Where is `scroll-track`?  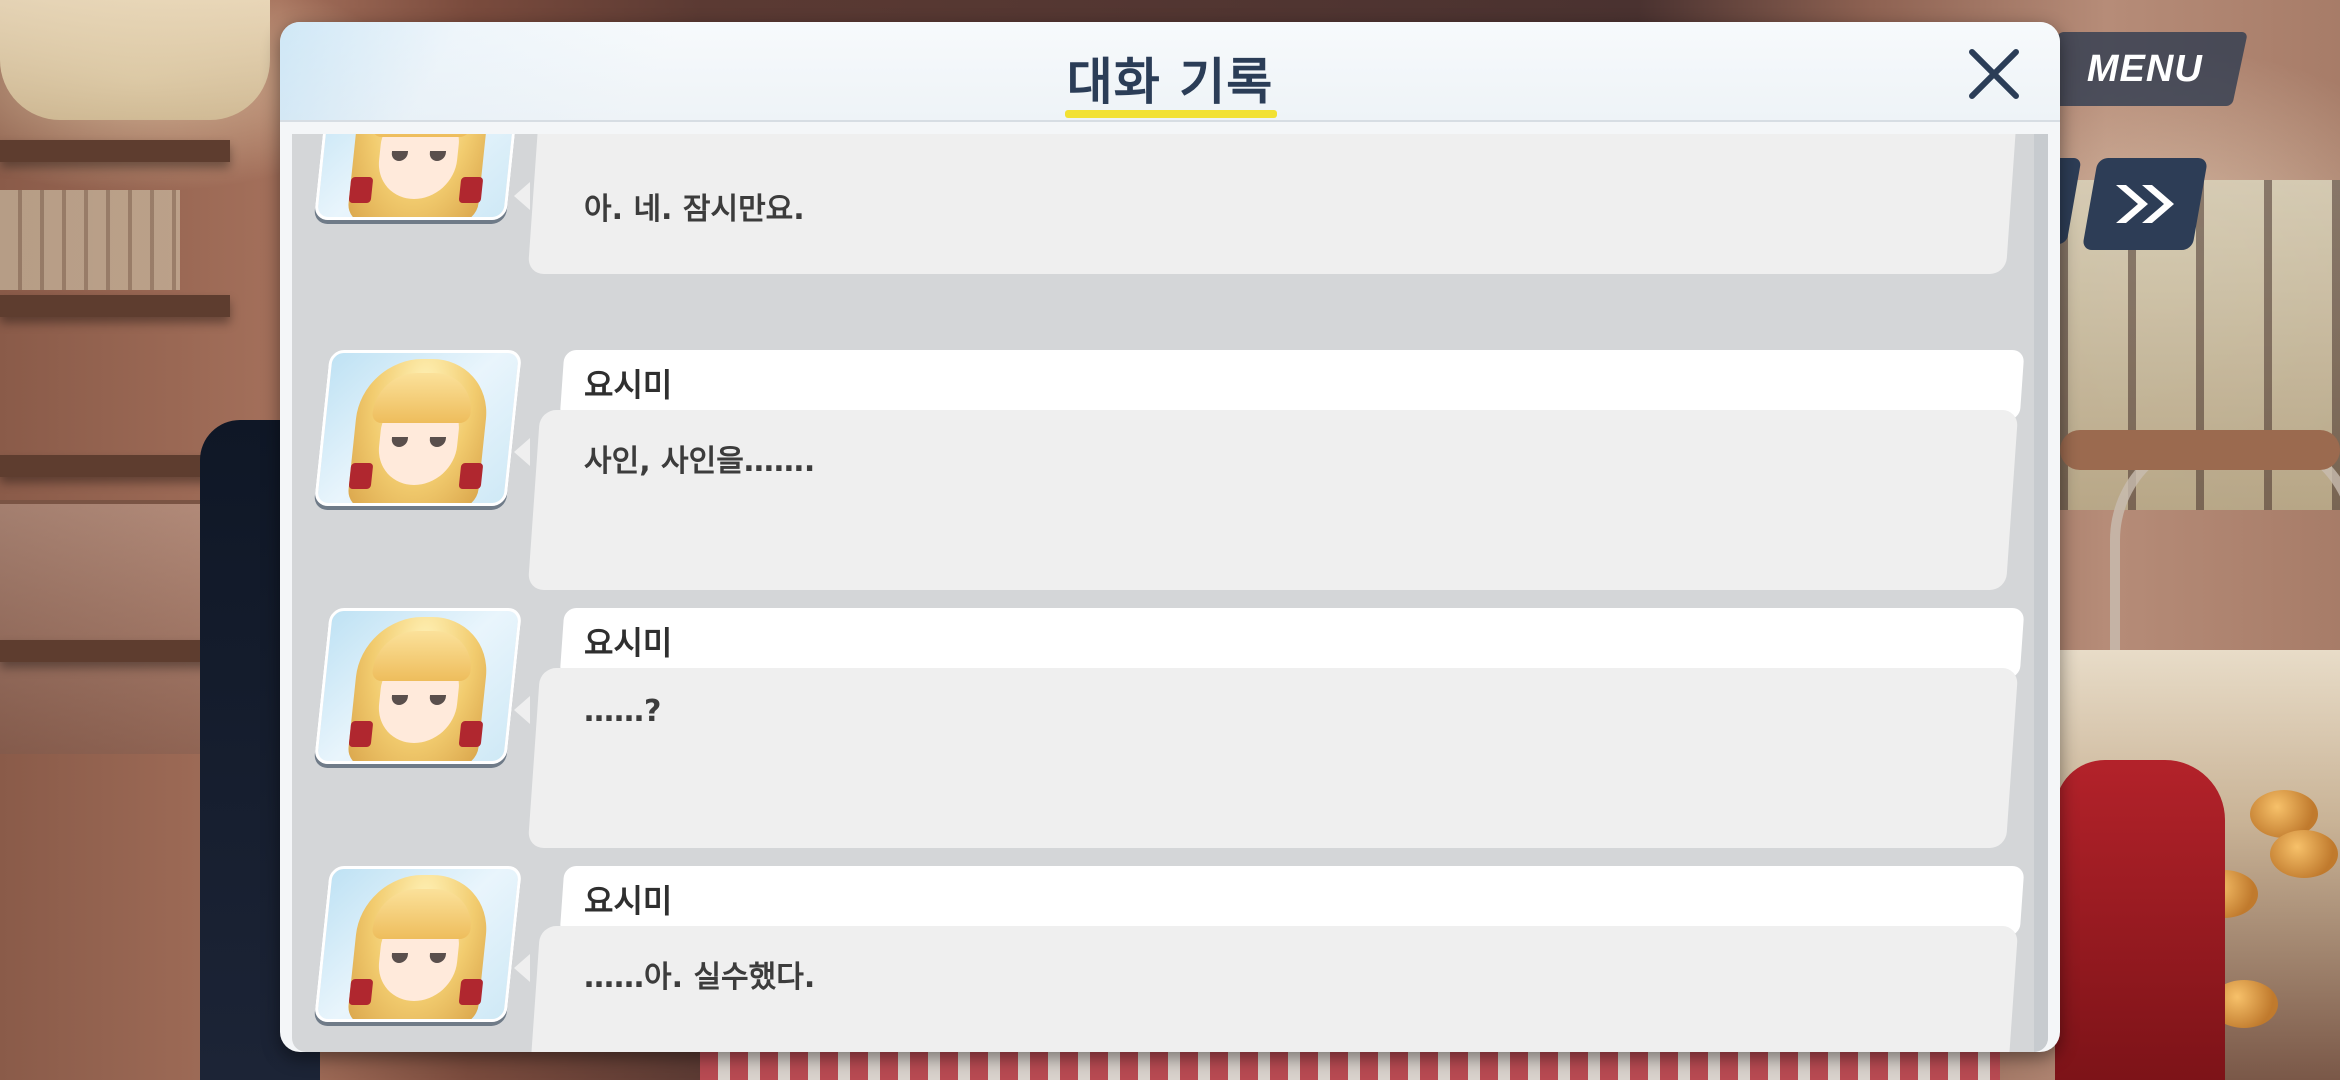
scroll-track is located at coordinates (2041, 593).